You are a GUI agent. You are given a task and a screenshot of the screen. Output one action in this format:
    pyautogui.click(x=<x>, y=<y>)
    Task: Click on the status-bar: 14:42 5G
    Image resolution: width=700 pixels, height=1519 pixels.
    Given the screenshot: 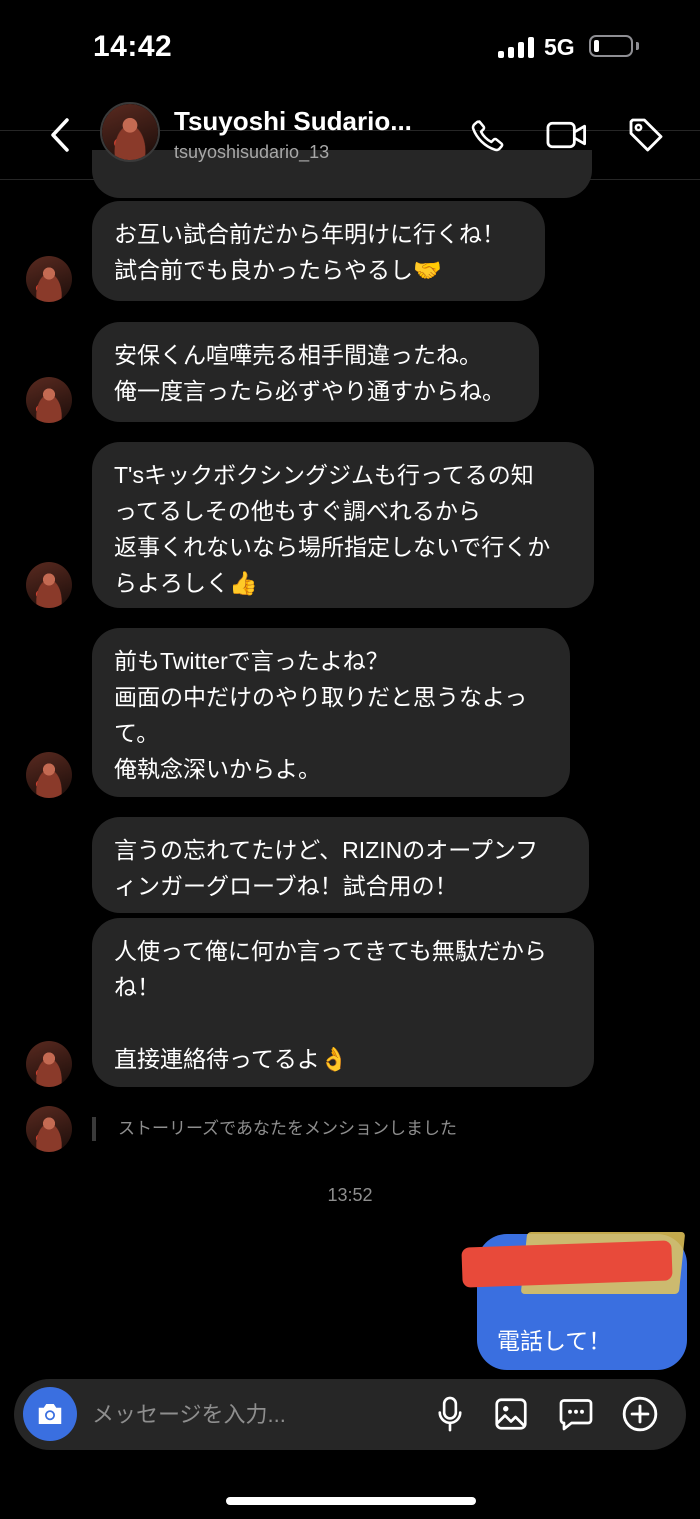 What is the action you would take?
    pyautogui.click(x=350, y=47)
    